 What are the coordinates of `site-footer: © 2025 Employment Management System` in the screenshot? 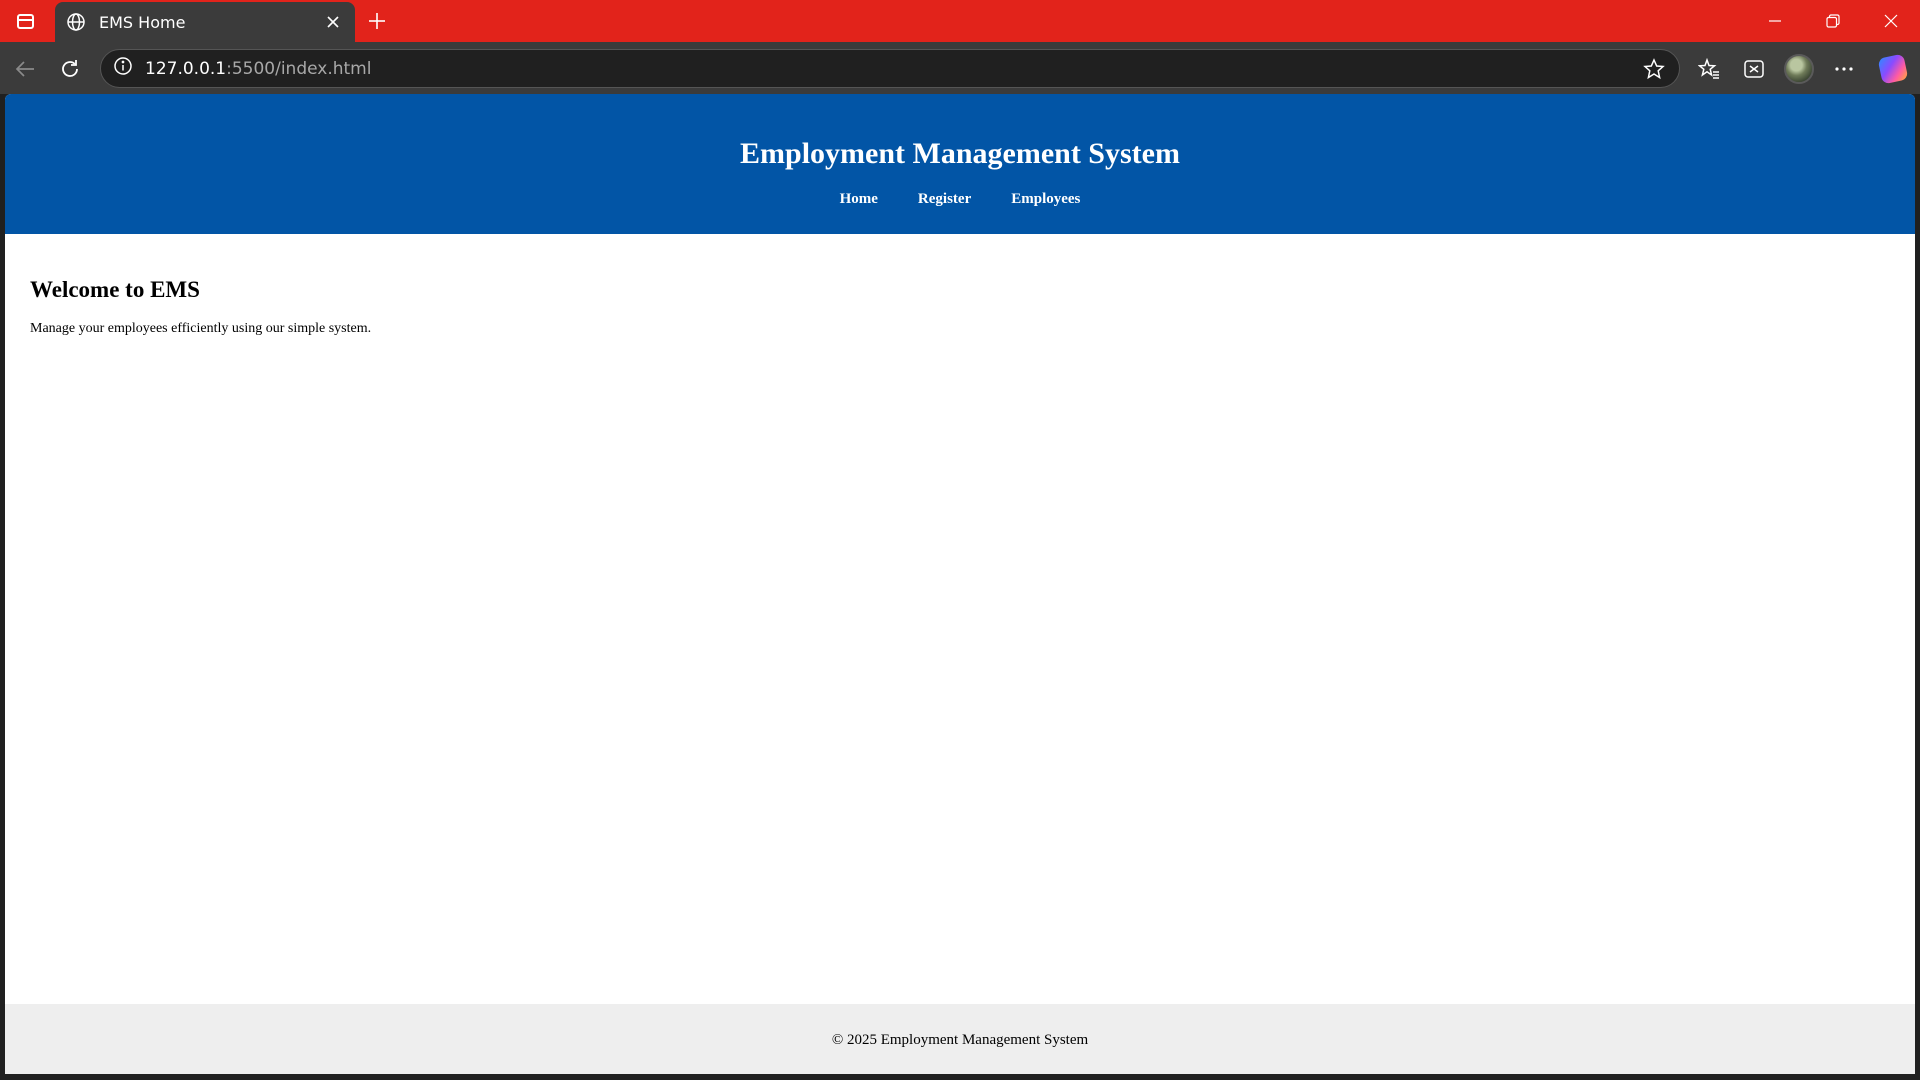 It's located at (960, 1039).